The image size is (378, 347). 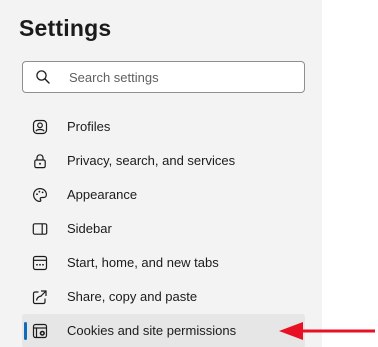 I want to click on share-icon, so click(x=39, y=297).